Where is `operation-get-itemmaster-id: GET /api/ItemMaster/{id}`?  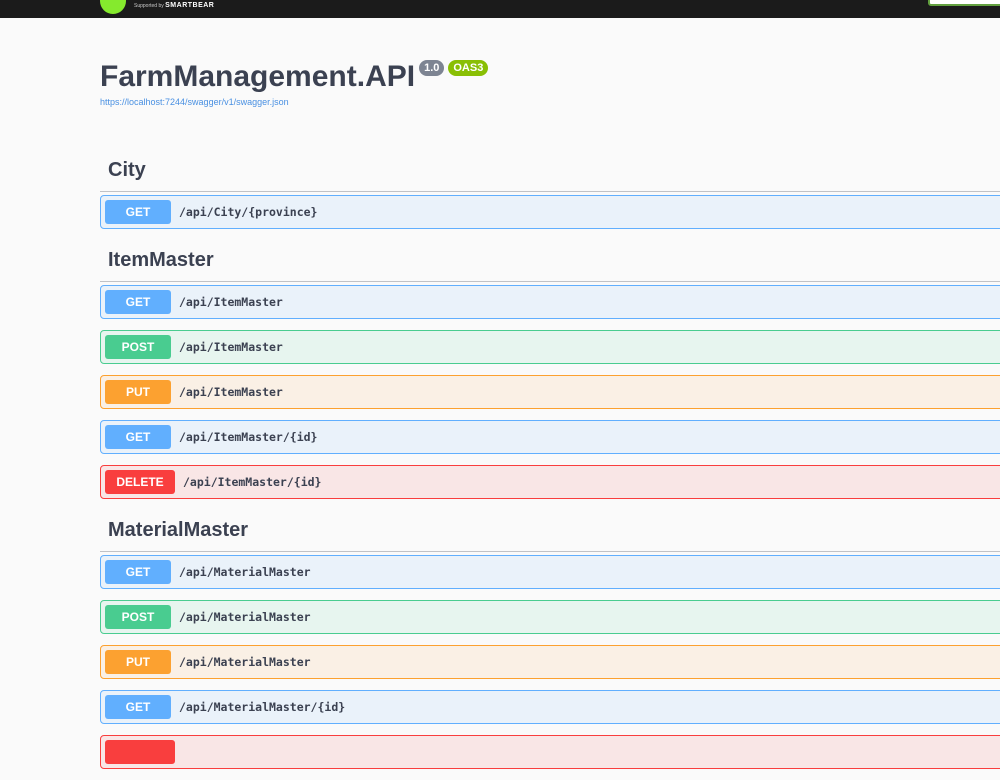
operation-get-itemmaster-id: GET /api/ItemMaster/{id} is located at coordinates (550, 437).